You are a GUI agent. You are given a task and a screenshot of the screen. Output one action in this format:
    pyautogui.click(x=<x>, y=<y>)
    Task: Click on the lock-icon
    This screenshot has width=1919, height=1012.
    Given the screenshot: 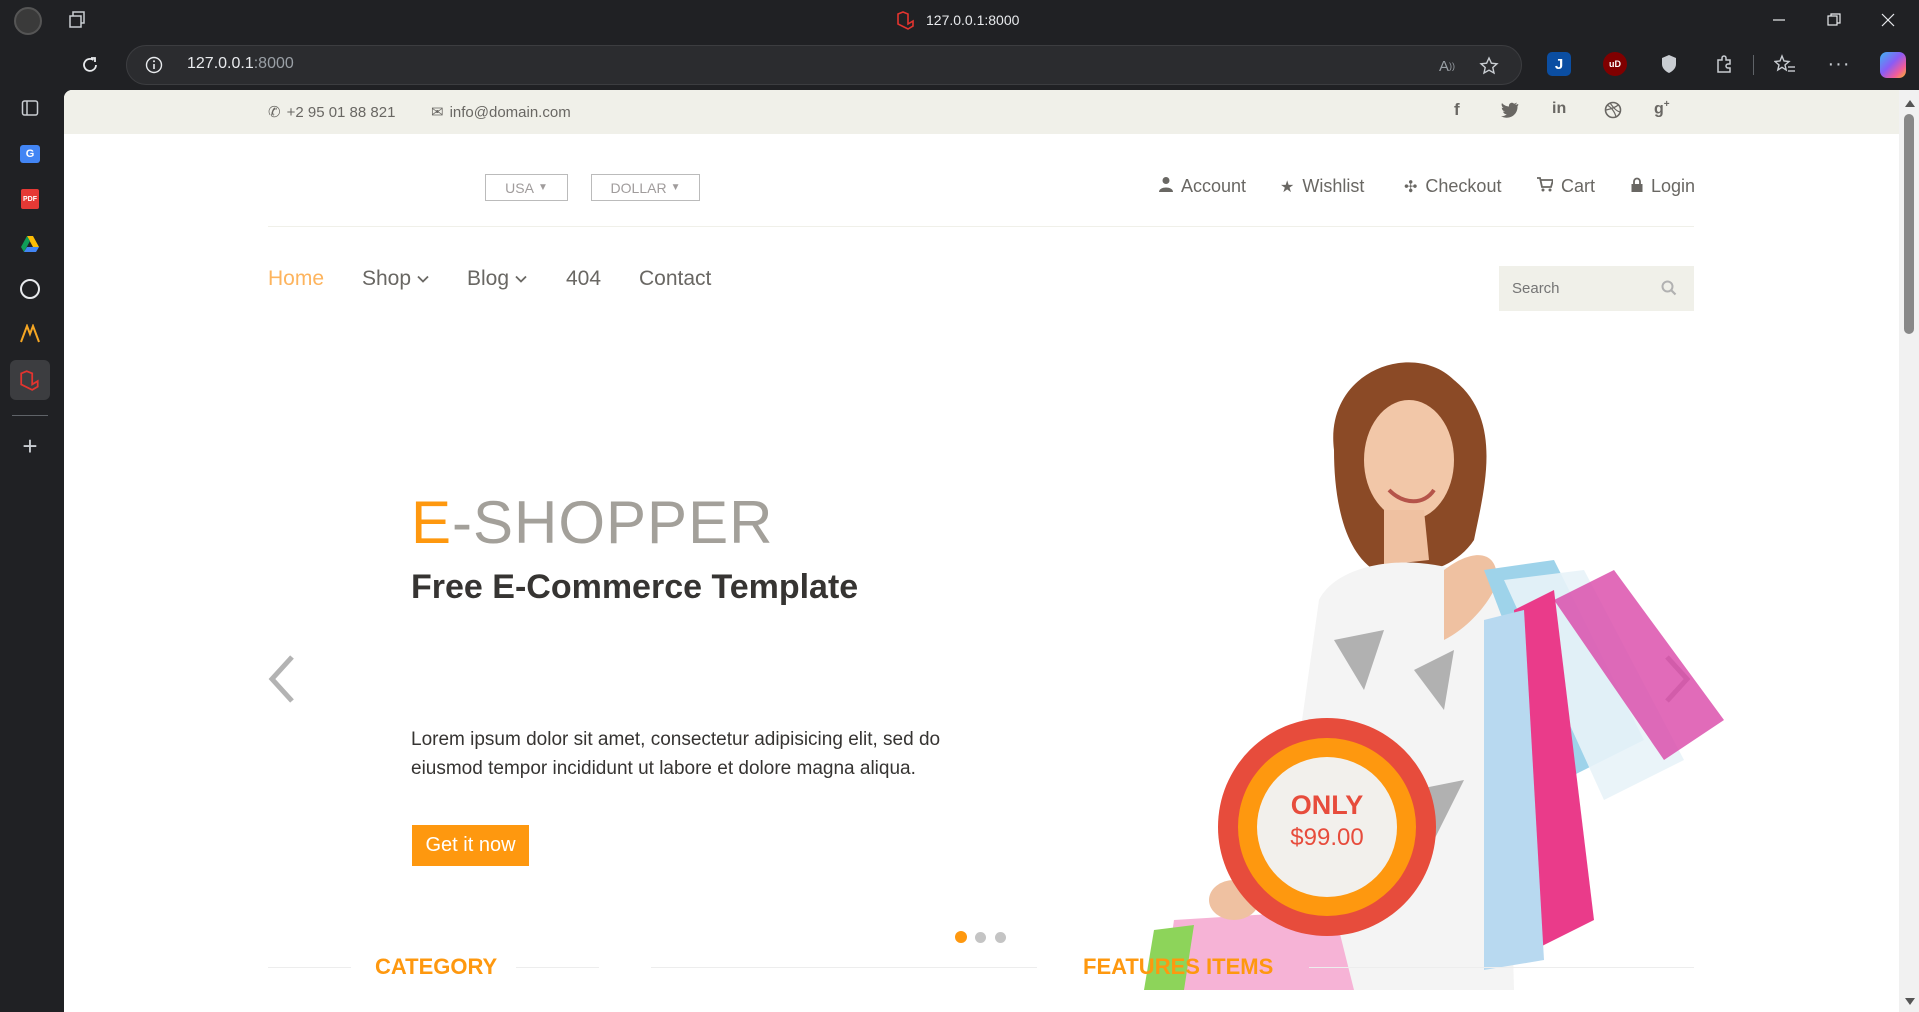 What is the action you would take?
    pyautogui.click(x=1637, y=187)
    